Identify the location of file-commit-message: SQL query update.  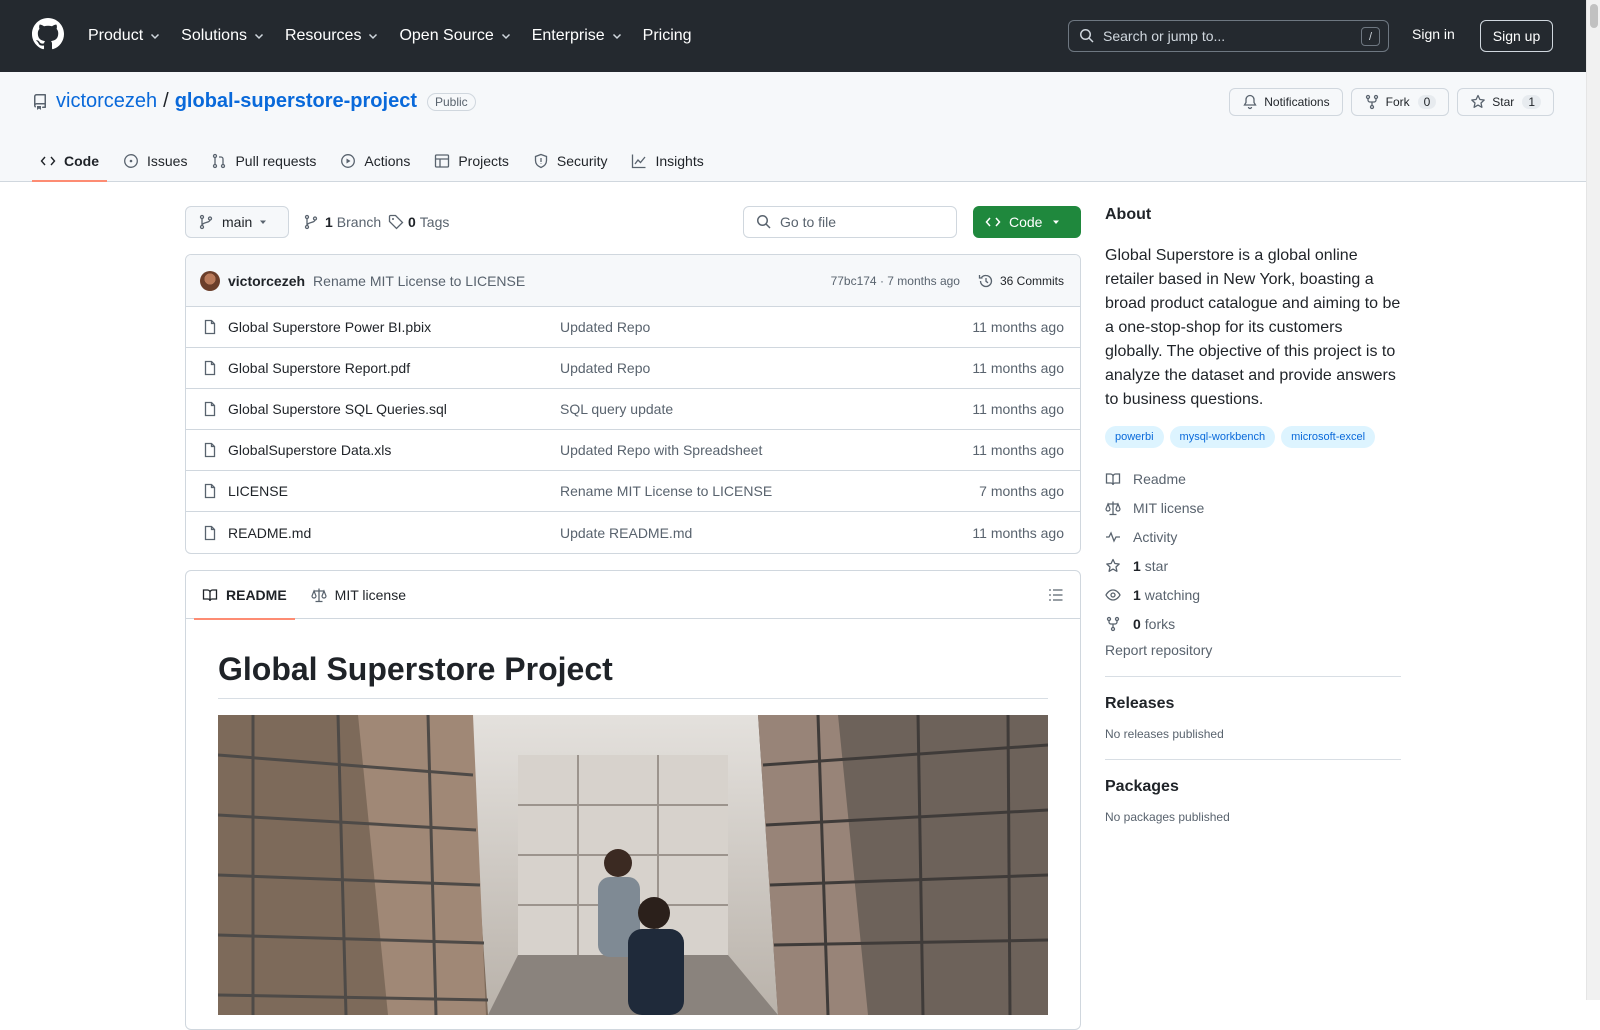
(616, 409).